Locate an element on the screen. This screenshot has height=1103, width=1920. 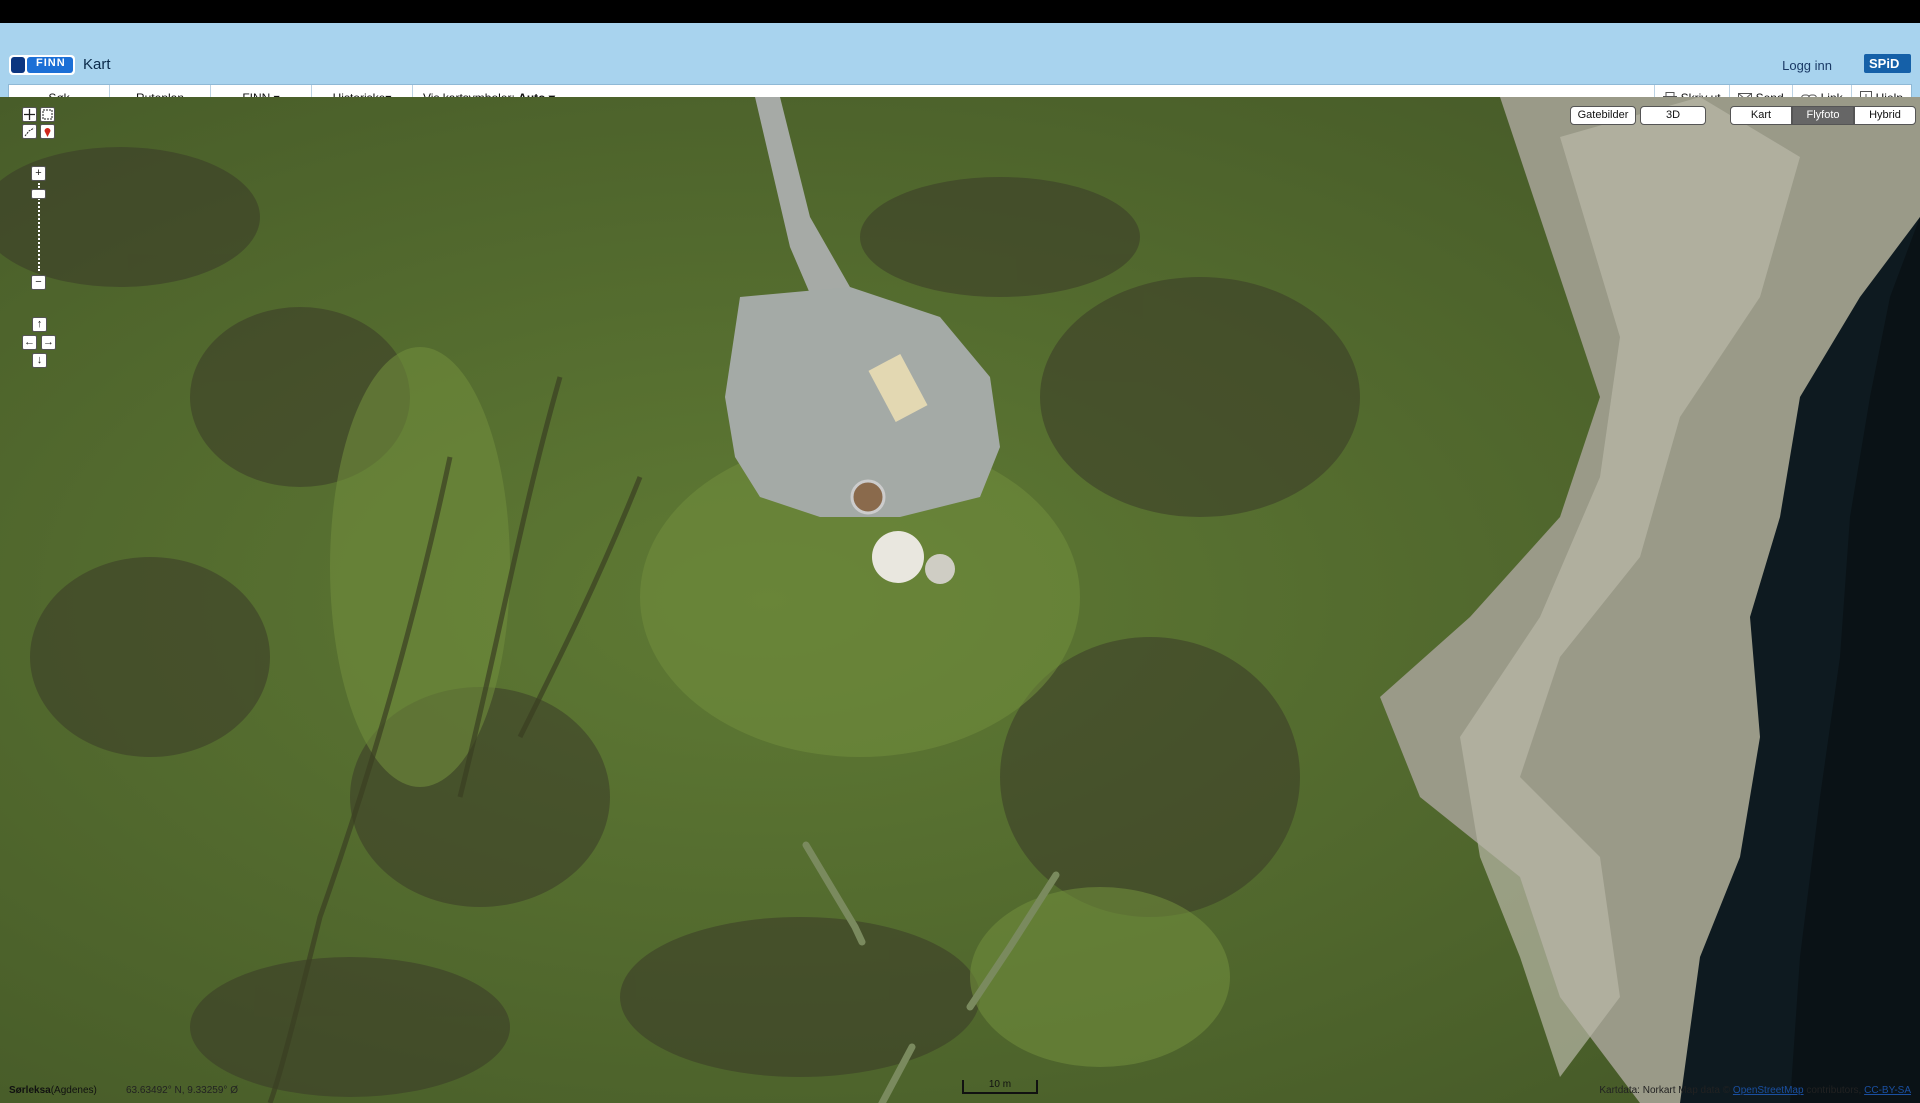
pan-down-button: ↓ is located at coordinates (39, 360).